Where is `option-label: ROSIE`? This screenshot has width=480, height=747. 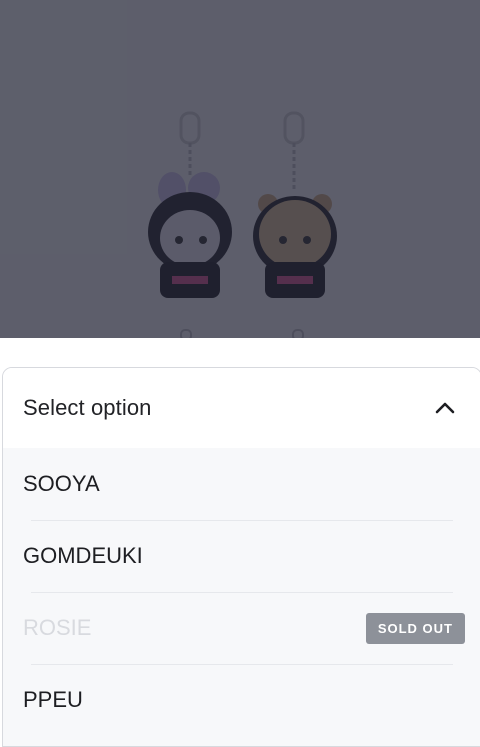 option-label: ROSIE is located at coordinates (57, 627).